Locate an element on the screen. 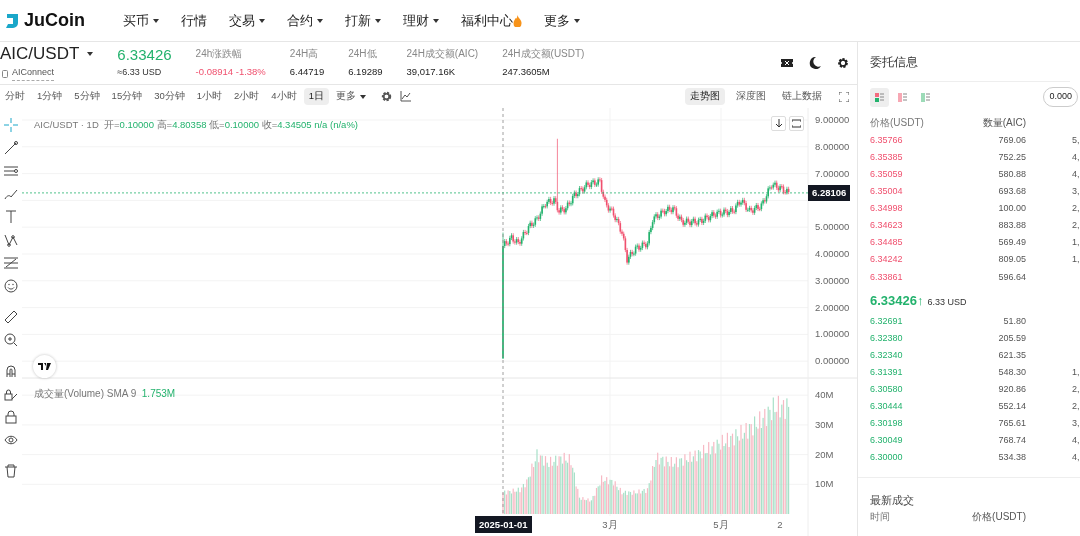  flame-icon is located at coordinates (517, 20).